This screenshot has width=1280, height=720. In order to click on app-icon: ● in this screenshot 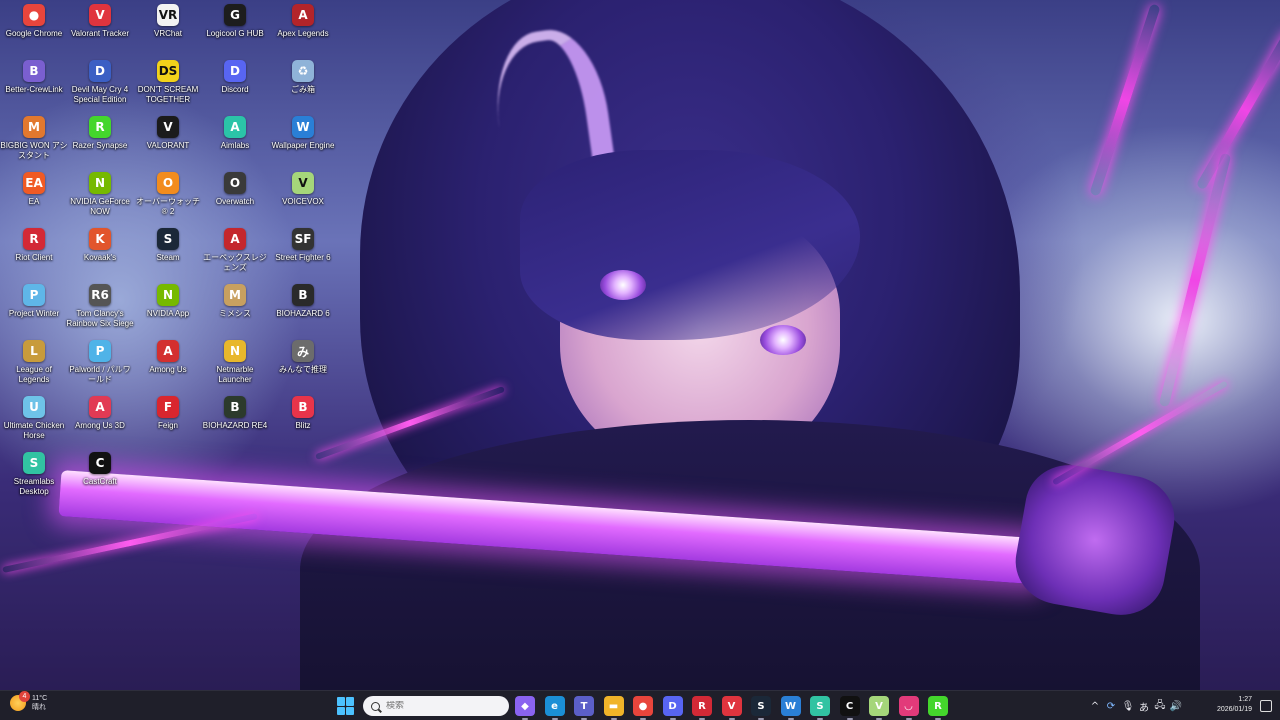, I will do `click(643, 706)`.